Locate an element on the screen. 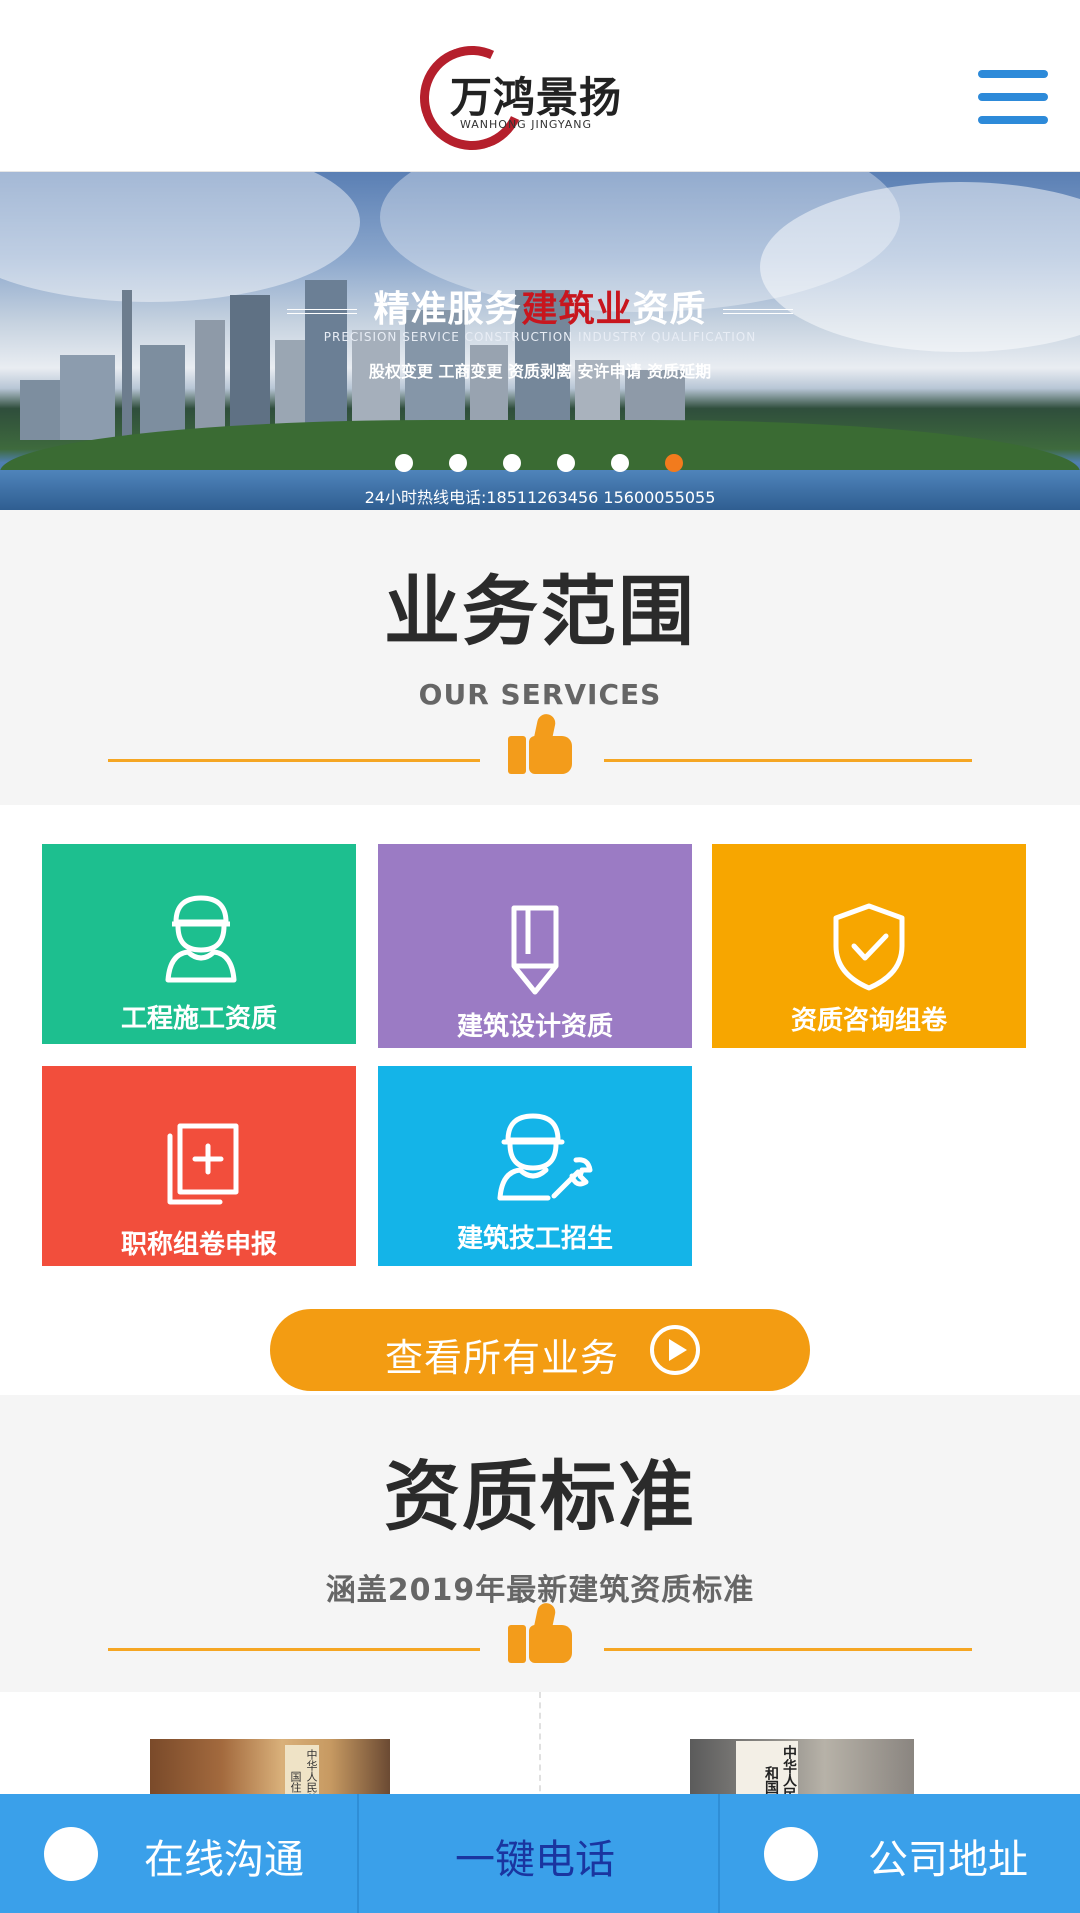 The image size is (1080, 1913). tile-title-application: 职称组卷申报 is located at coordinates (199, 1166).